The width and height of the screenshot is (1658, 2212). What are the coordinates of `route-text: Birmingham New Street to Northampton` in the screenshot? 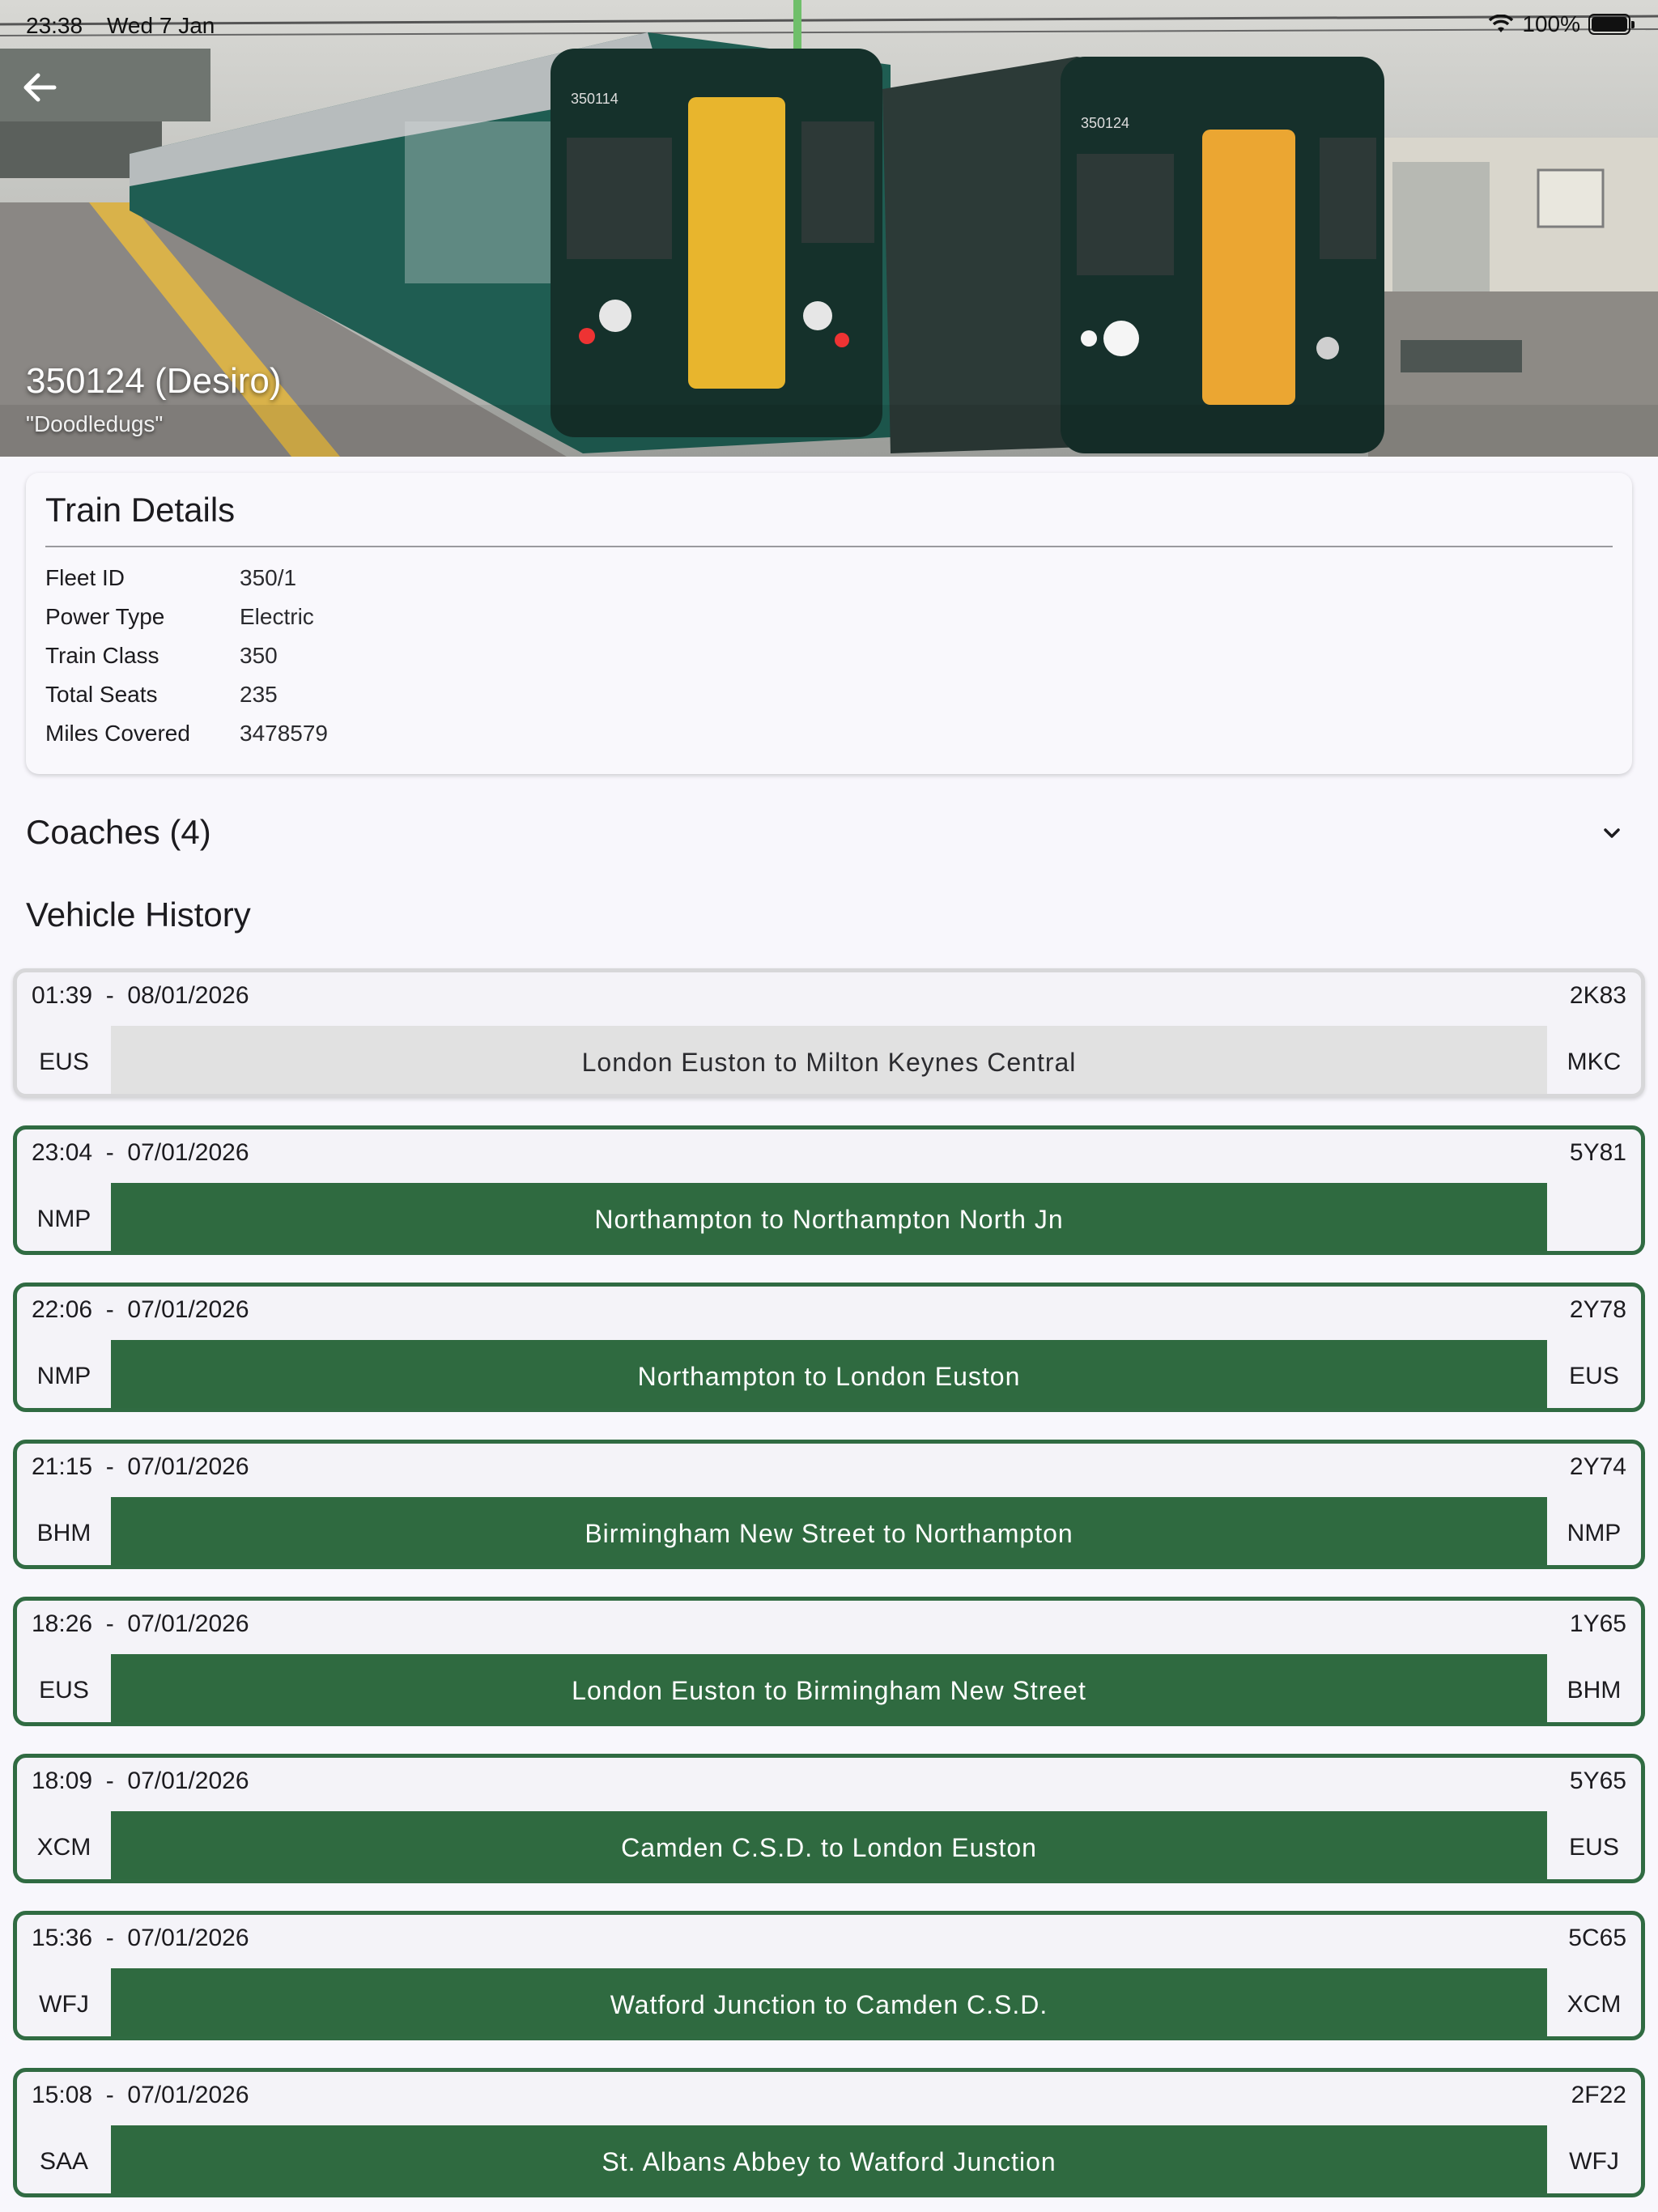 It's located at (829, 1533).